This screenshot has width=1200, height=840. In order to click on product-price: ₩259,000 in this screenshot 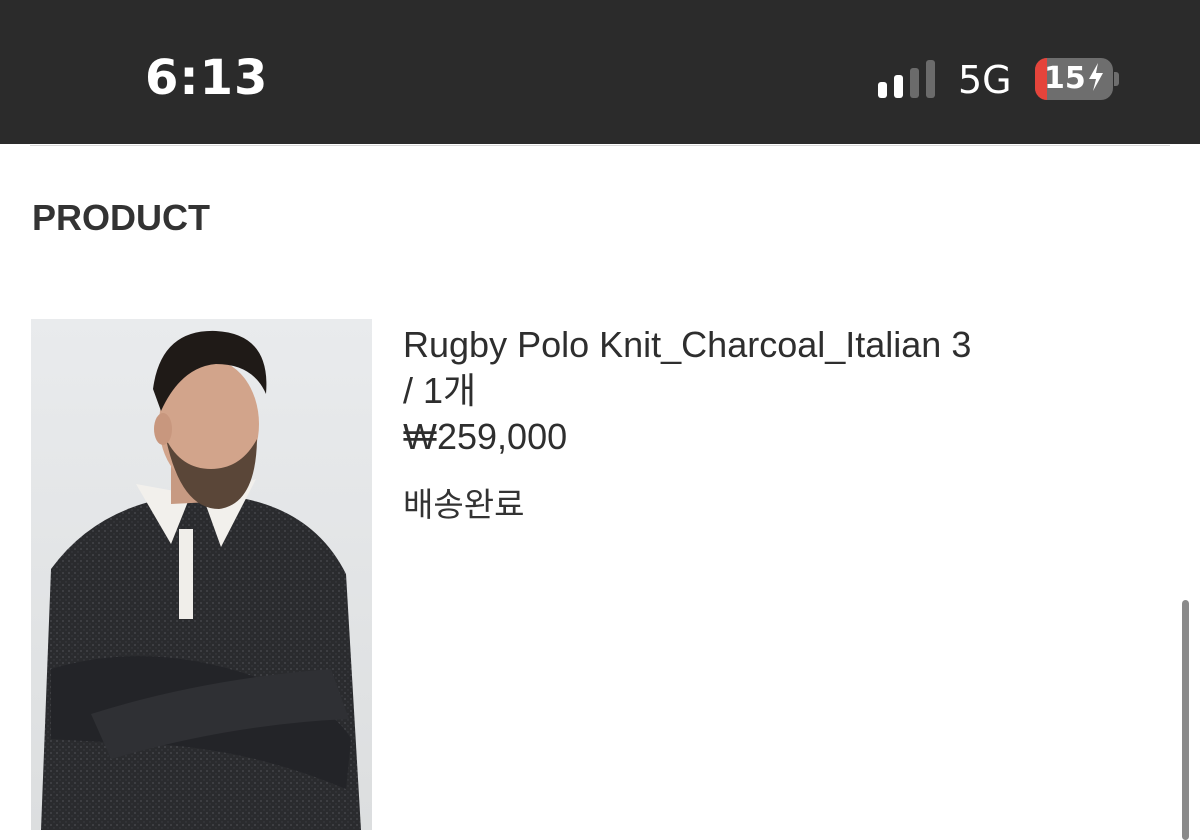, I will do `click(485, 436)`.